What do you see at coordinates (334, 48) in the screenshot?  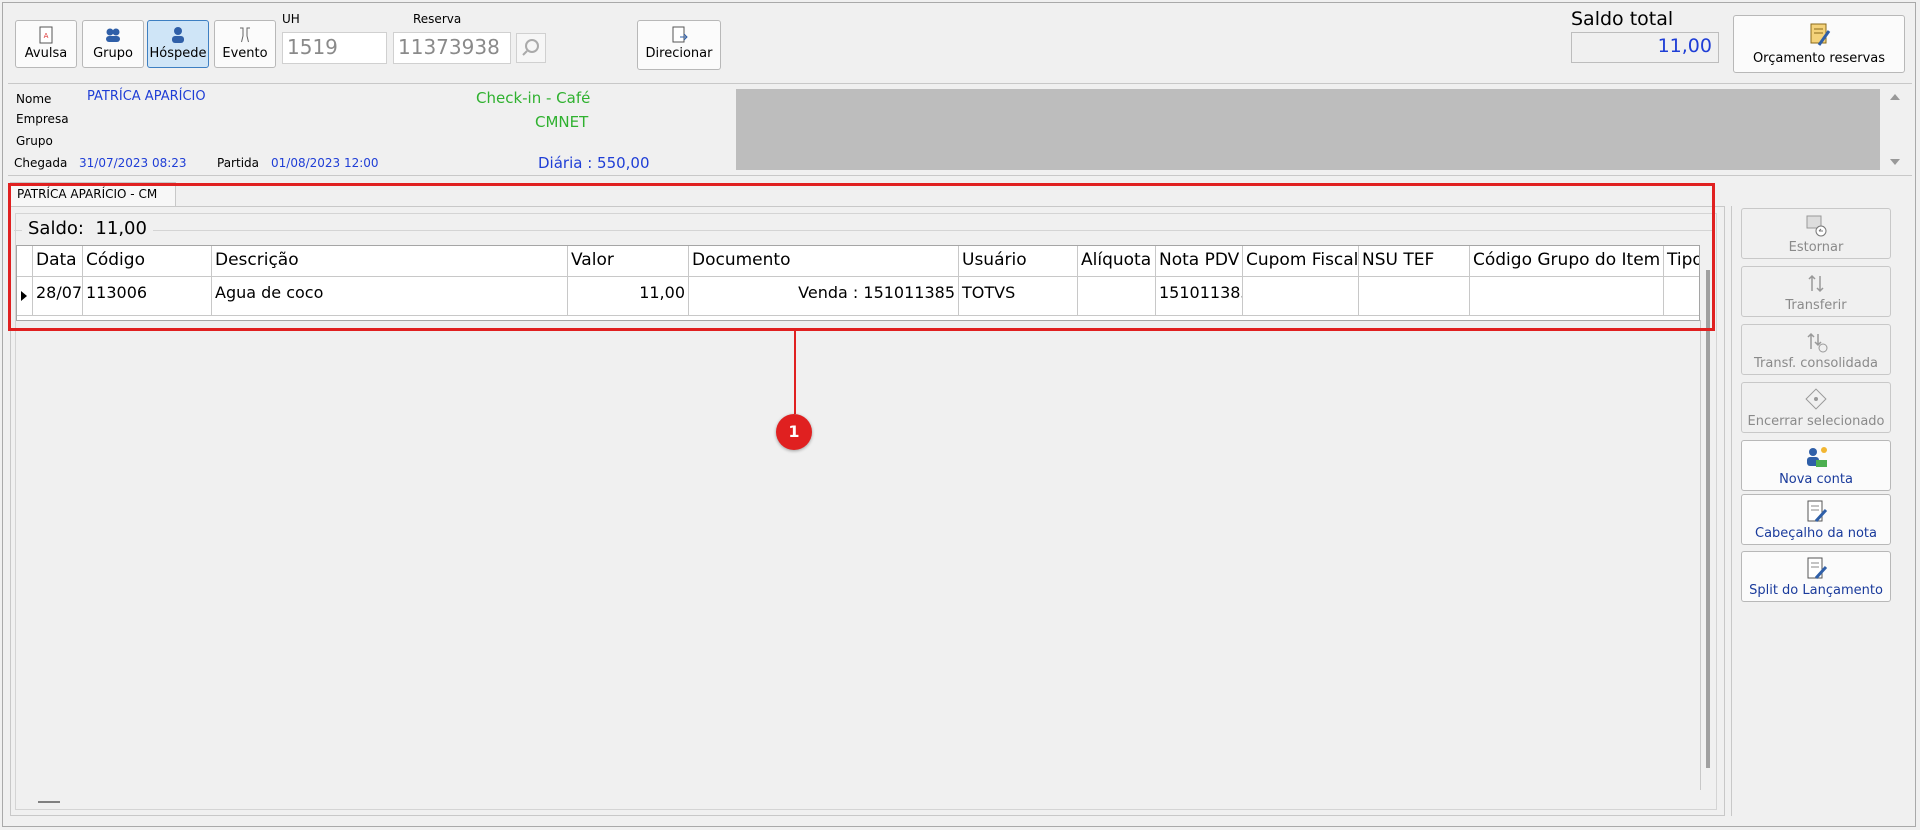 I see `uh-field: 1519` at bounding box center [334, 48].